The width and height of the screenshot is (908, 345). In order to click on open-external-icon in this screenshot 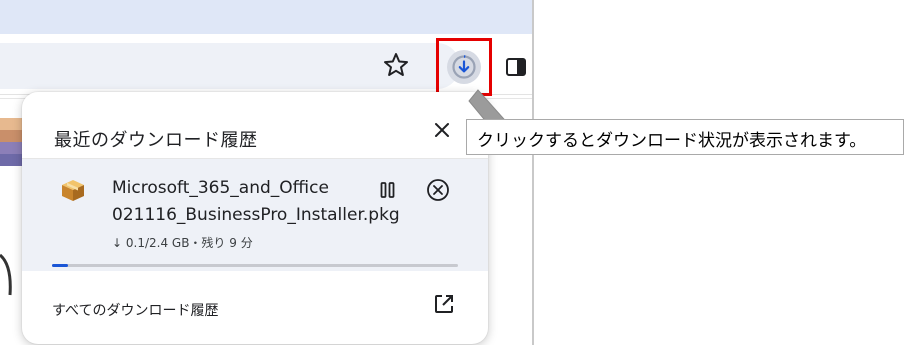, I will do `click(444, 304)`.